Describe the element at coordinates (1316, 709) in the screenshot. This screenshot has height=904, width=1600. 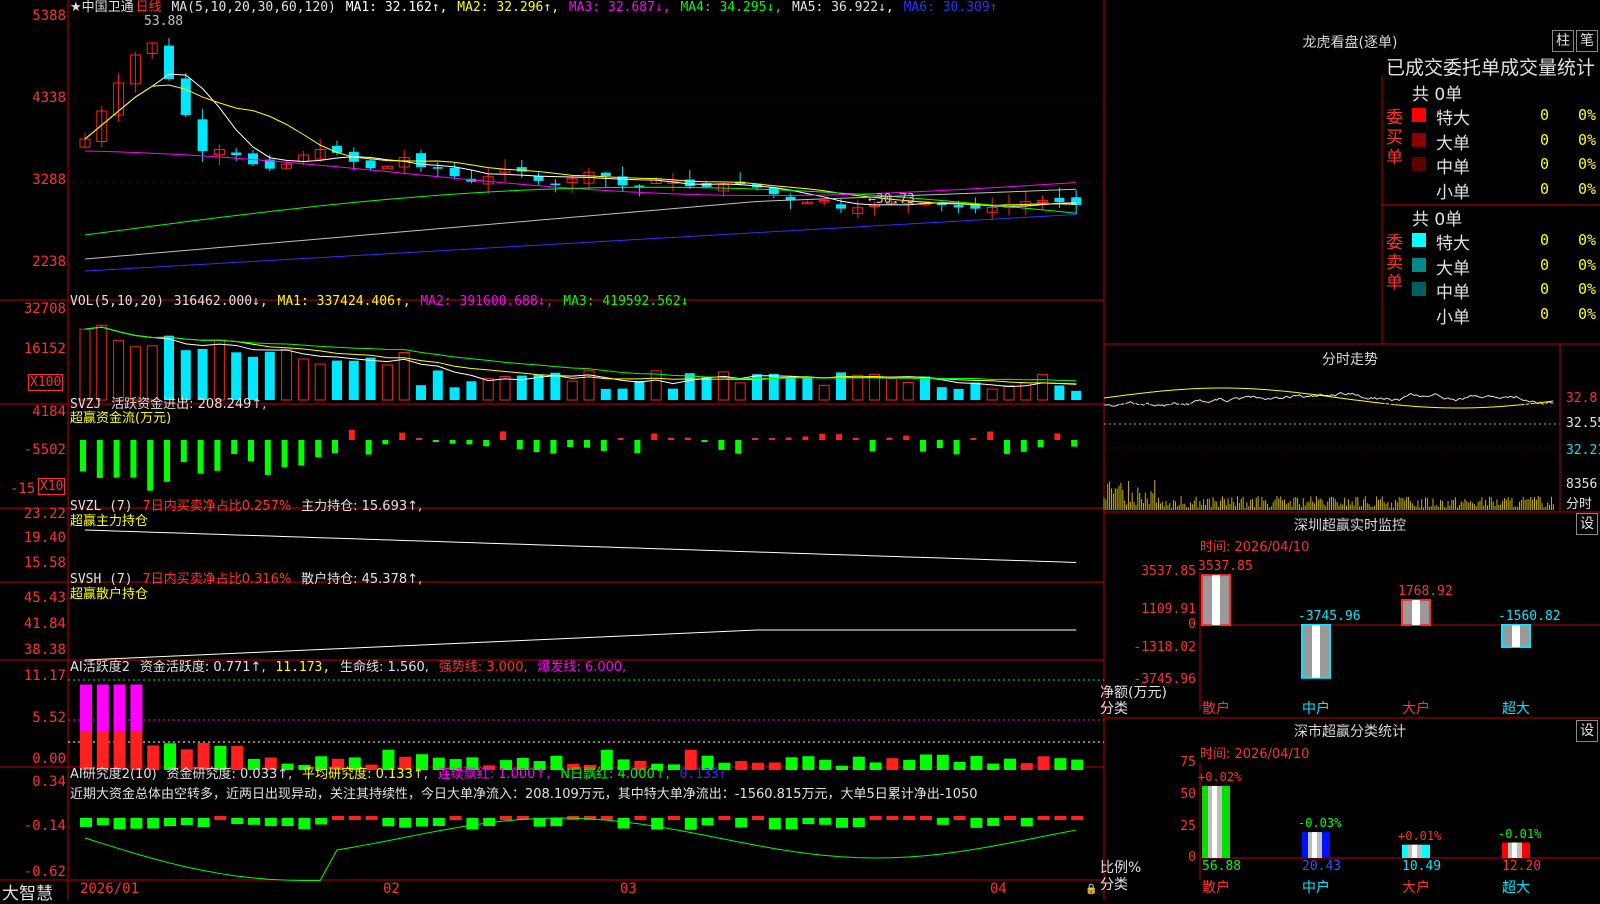
I see `monitor-category: 中户` at that location.